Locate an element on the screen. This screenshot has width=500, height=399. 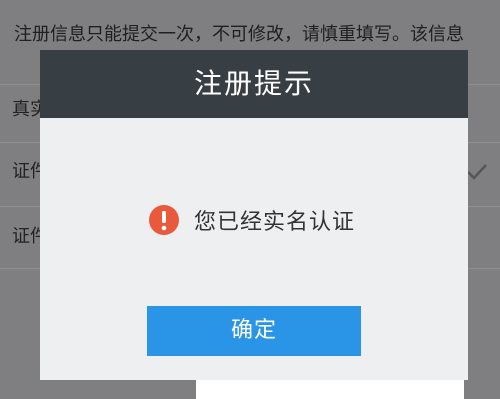
dialog-title: 注册提示 is located at coordinates (254, 84).